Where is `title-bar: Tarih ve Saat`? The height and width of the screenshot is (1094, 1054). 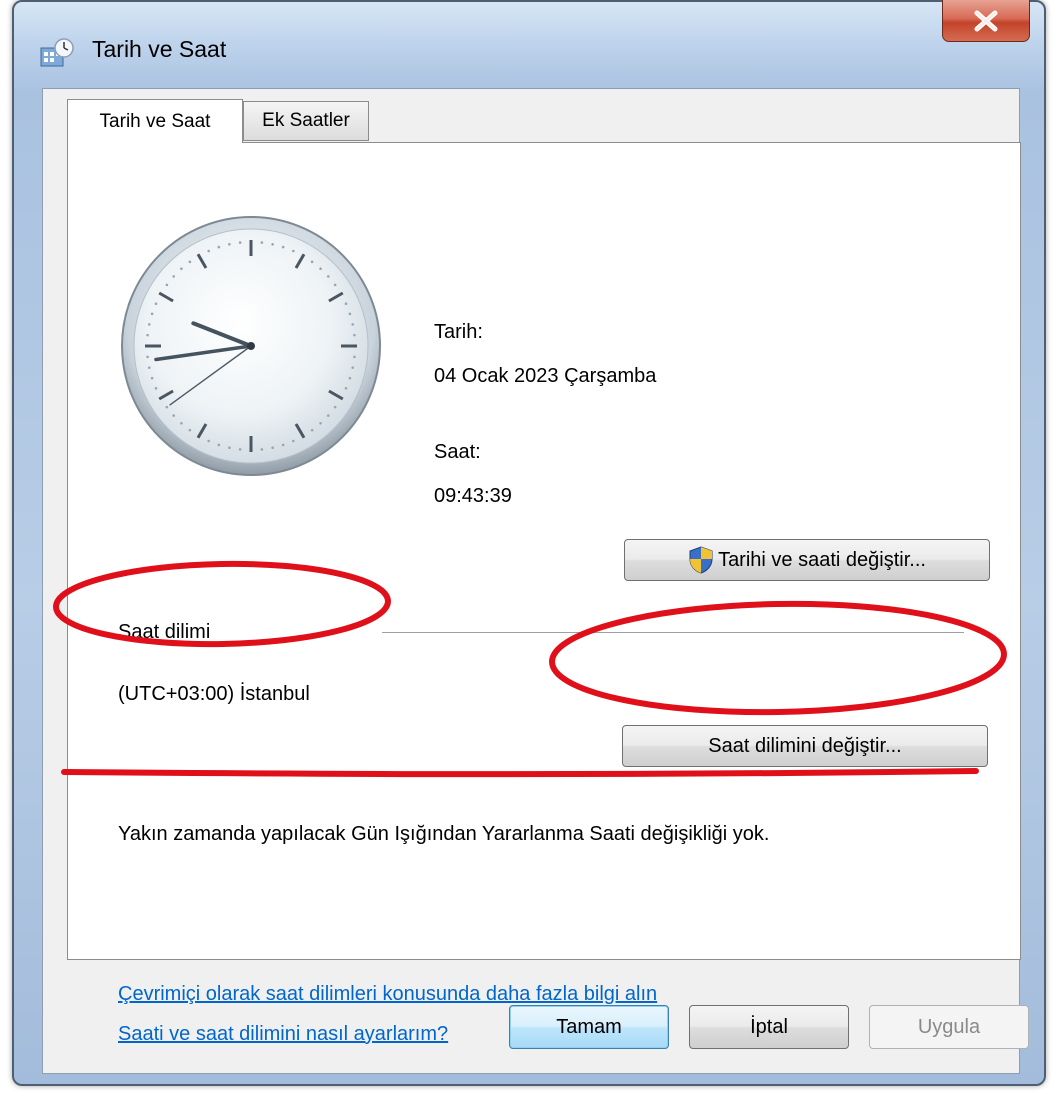
title-bar: Tarih ve Saat is located at coordinates (529, 44).